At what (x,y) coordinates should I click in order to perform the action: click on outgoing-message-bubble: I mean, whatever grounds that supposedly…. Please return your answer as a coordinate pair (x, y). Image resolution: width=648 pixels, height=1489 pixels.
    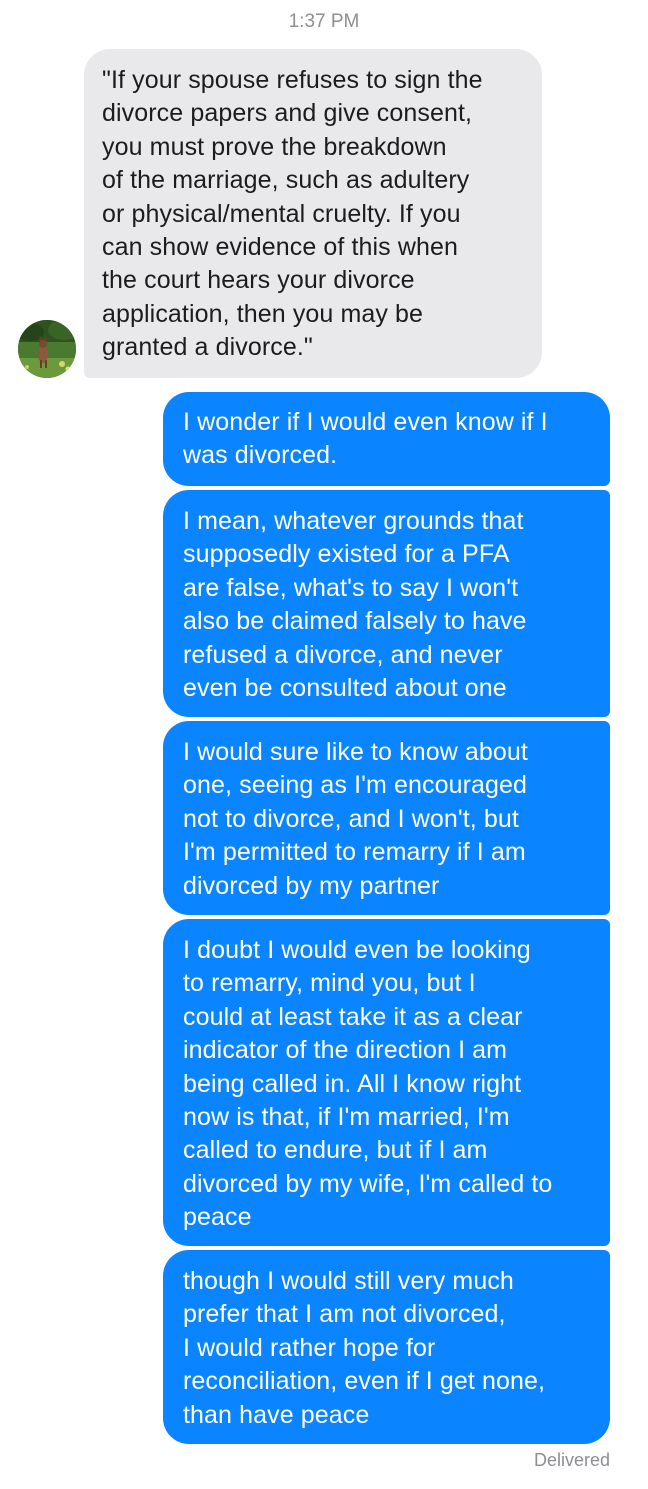
    Looking at the image, I should click on (386, 603).